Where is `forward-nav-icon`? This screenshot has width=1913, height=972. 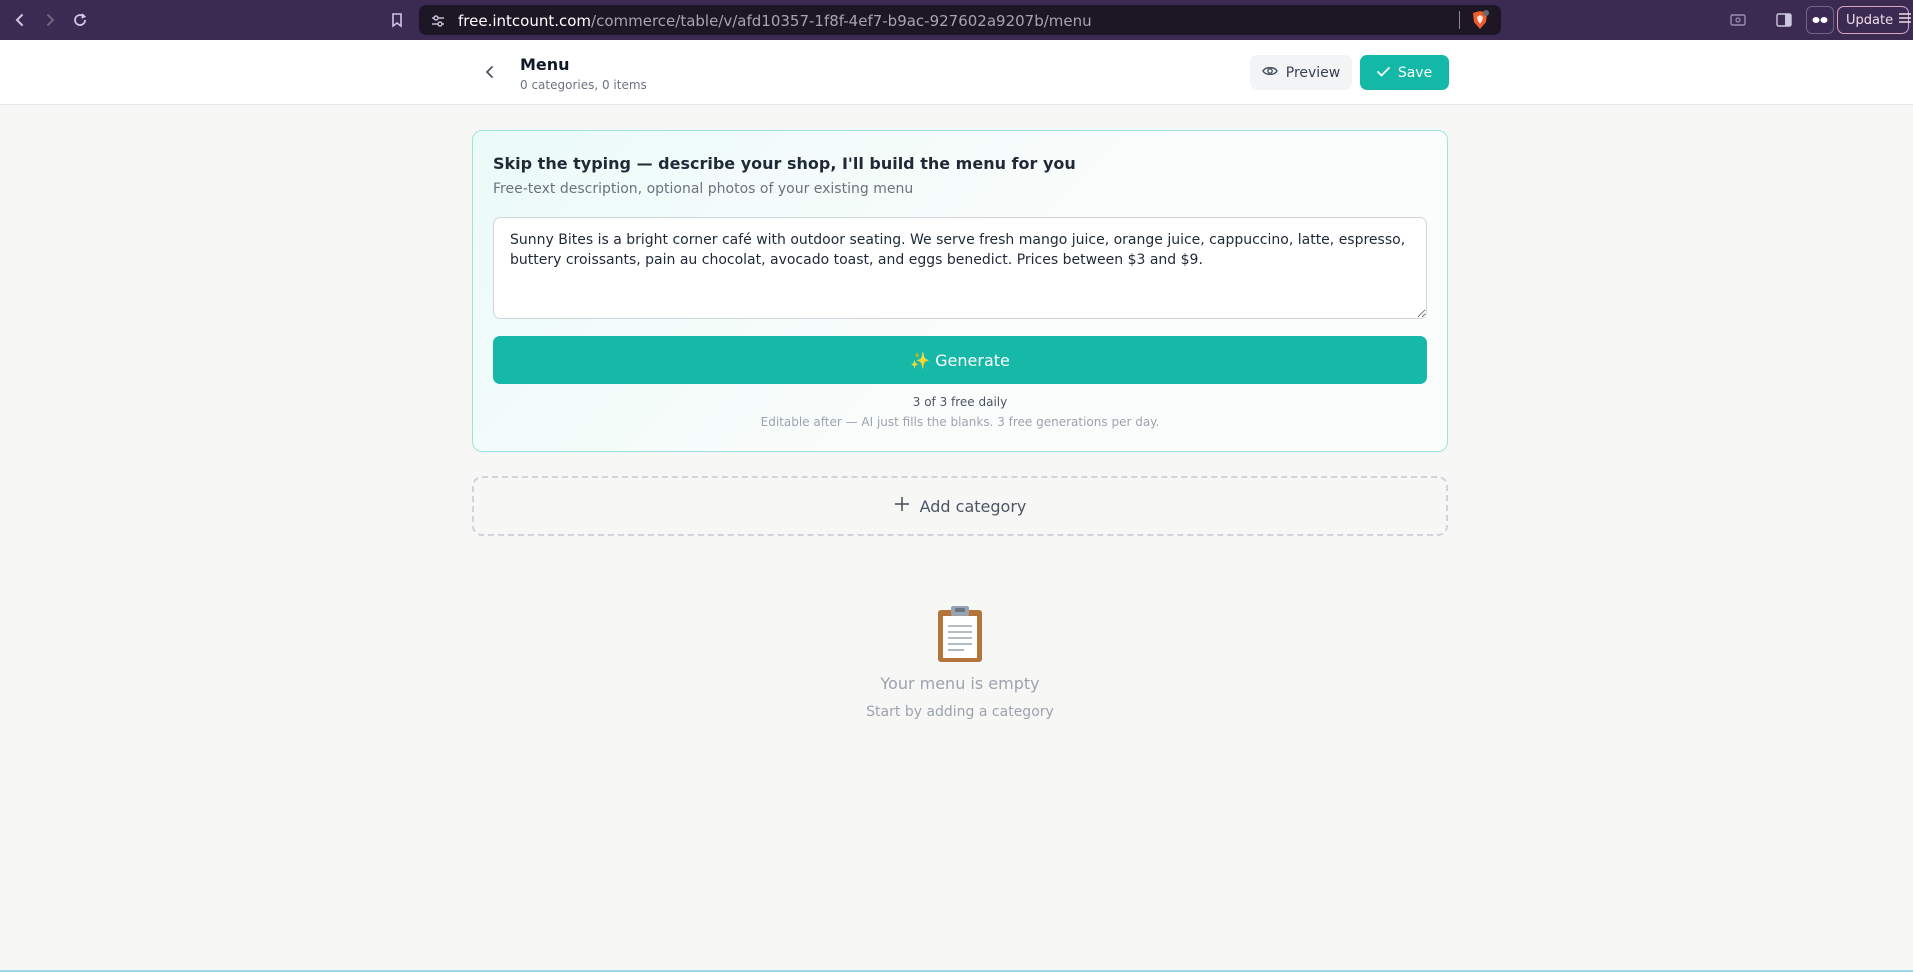 forward-nav-icon is located at coordinates (50, 20).